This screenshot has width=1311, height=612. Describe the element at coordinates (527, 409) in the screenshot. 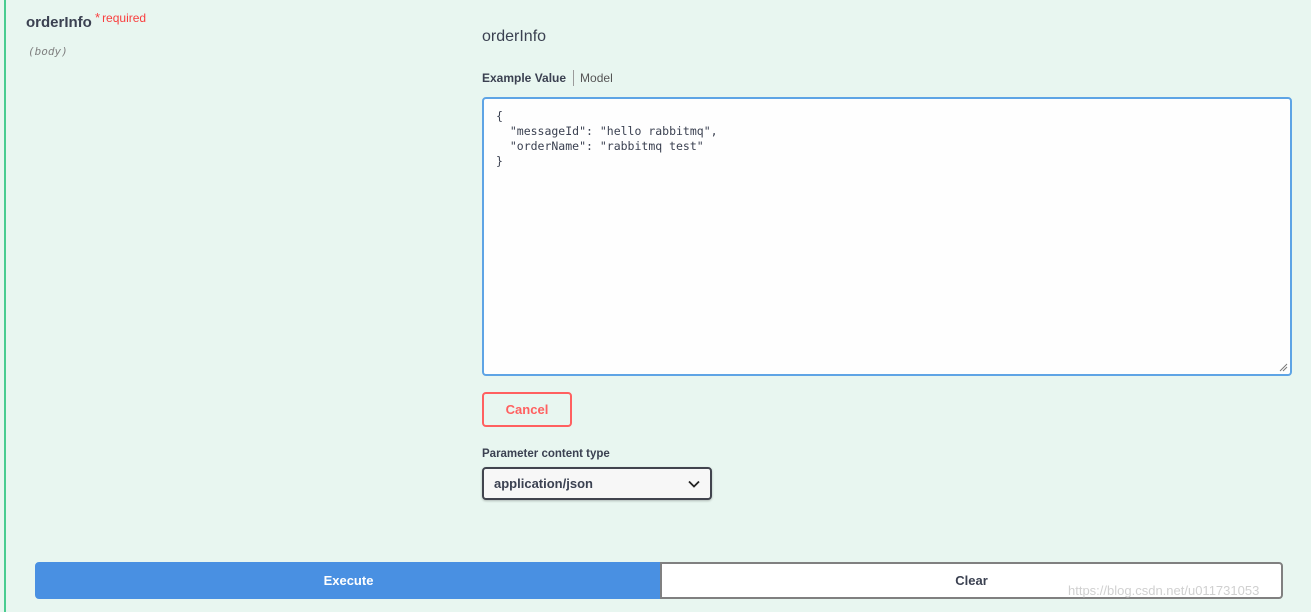

I see `cancel-button: Cancel` at that location.